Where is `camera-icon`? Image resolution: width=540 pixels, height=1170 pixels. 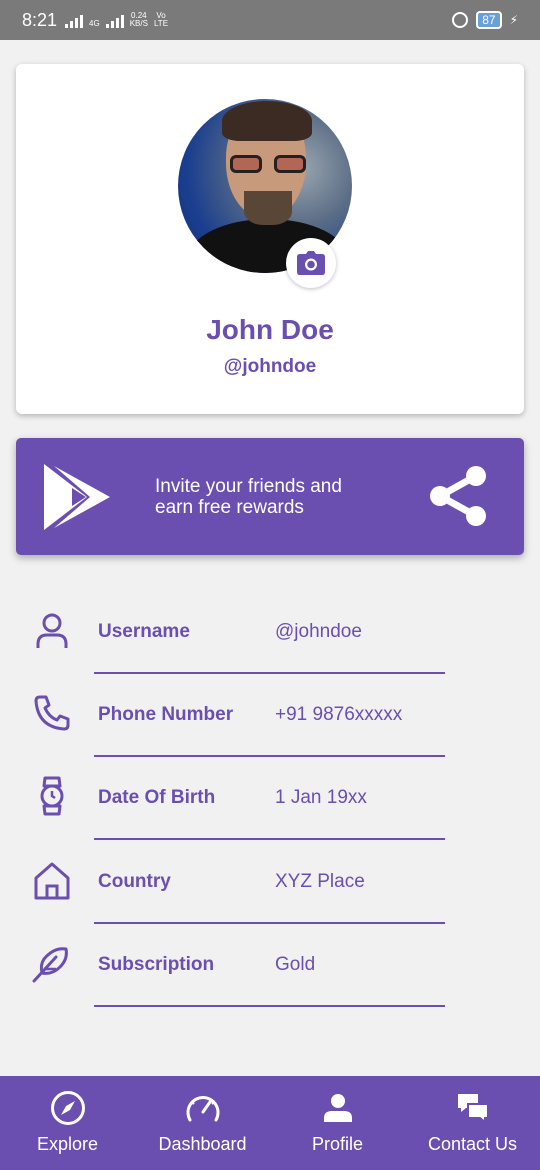 camera-icon is located at coordinates (311, 263).